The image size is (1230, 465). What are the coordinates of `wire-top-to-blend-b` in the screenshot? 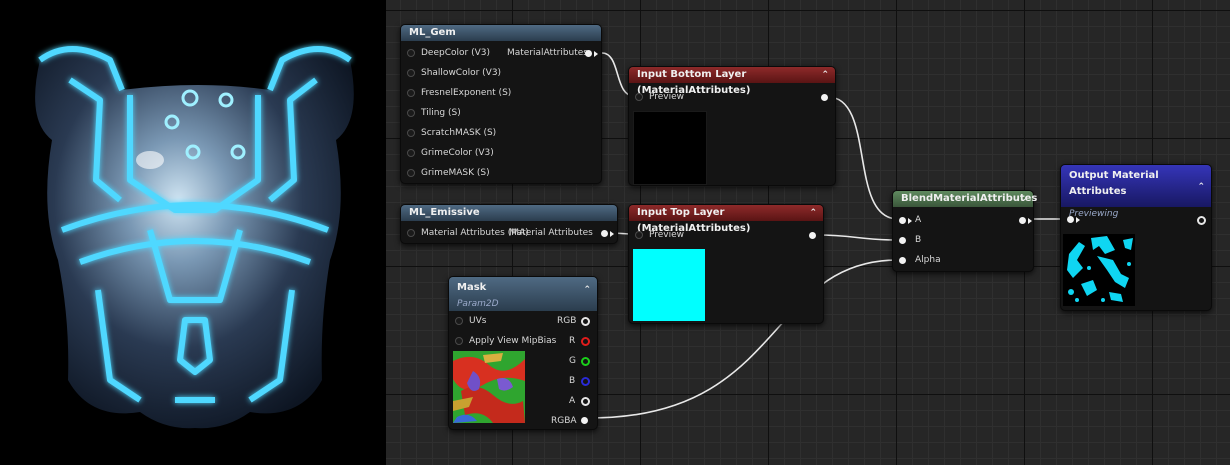 It's located at (857, 237).